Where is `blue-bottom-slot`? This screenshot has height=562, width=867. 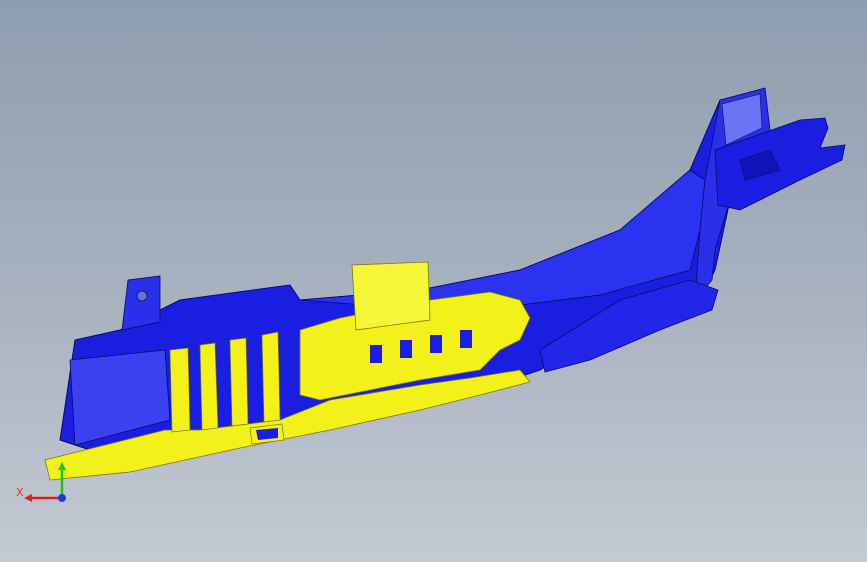
blue-bottom-slot is located at coordinates (267, 434).